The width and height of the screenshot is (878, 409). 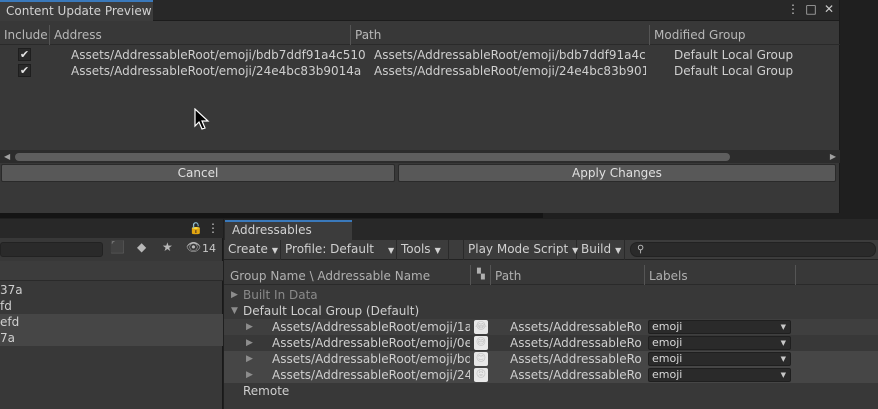 What do you see at coordinates (117, 247) in the screenshot?
I see `scene-visibility-icon: ⬛` at bounding box center [117, 247].